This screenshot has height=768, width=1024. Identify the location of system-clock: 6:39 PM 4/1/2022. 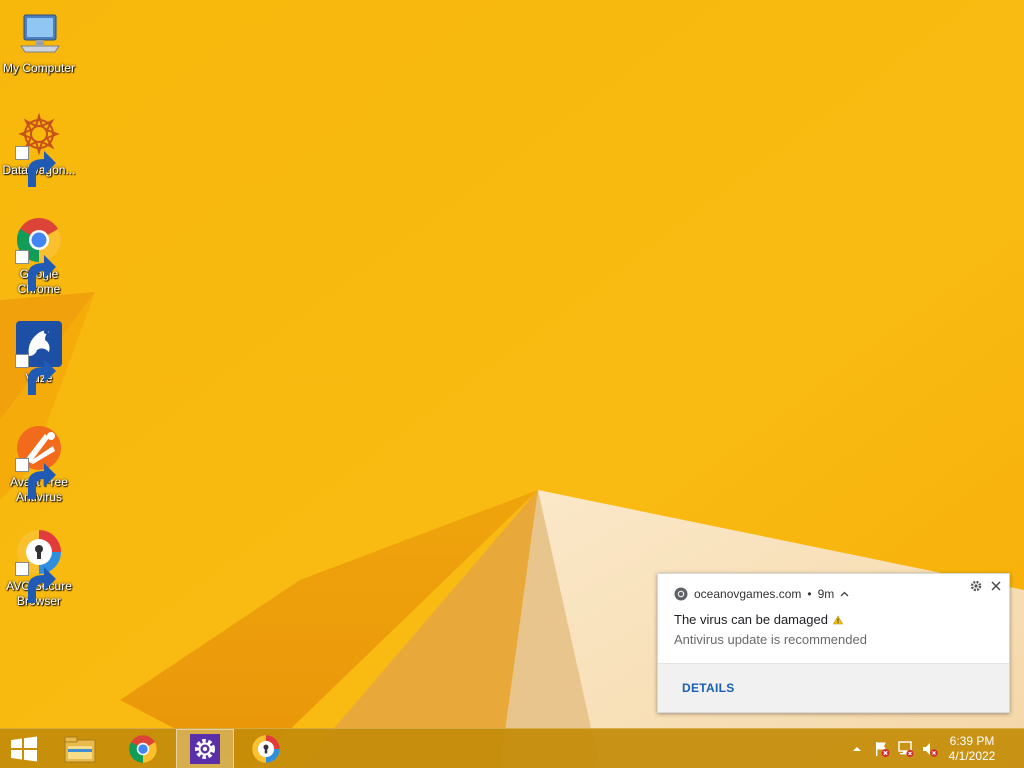
(972, 749).